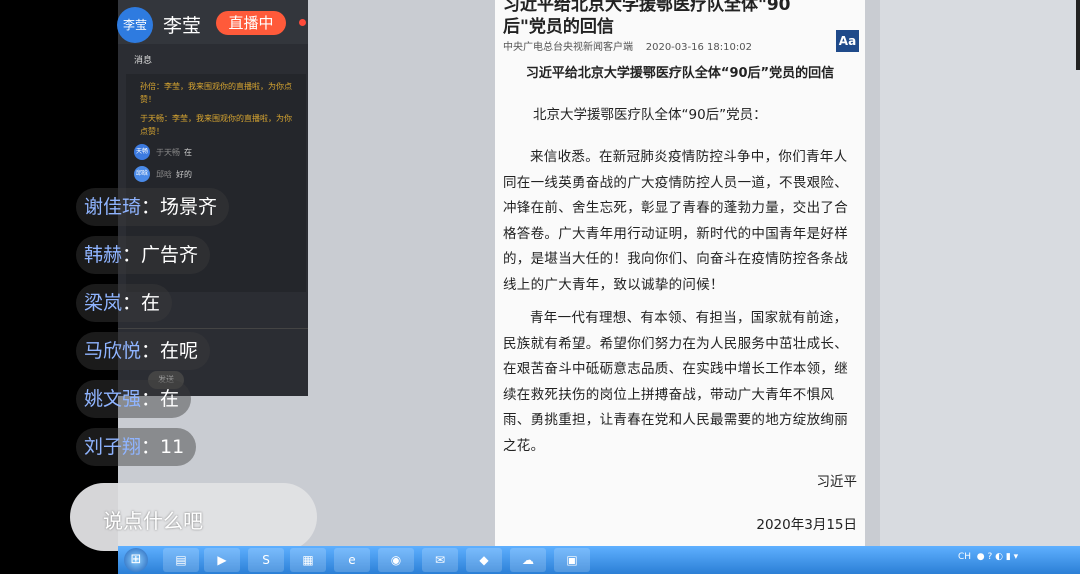 The height and width of the screenshot is (574, 1080). What do you see at coordinates (142, 152) in the screenshot?
I see `user-avatar: 天畅` at bounding box center [142, 152].